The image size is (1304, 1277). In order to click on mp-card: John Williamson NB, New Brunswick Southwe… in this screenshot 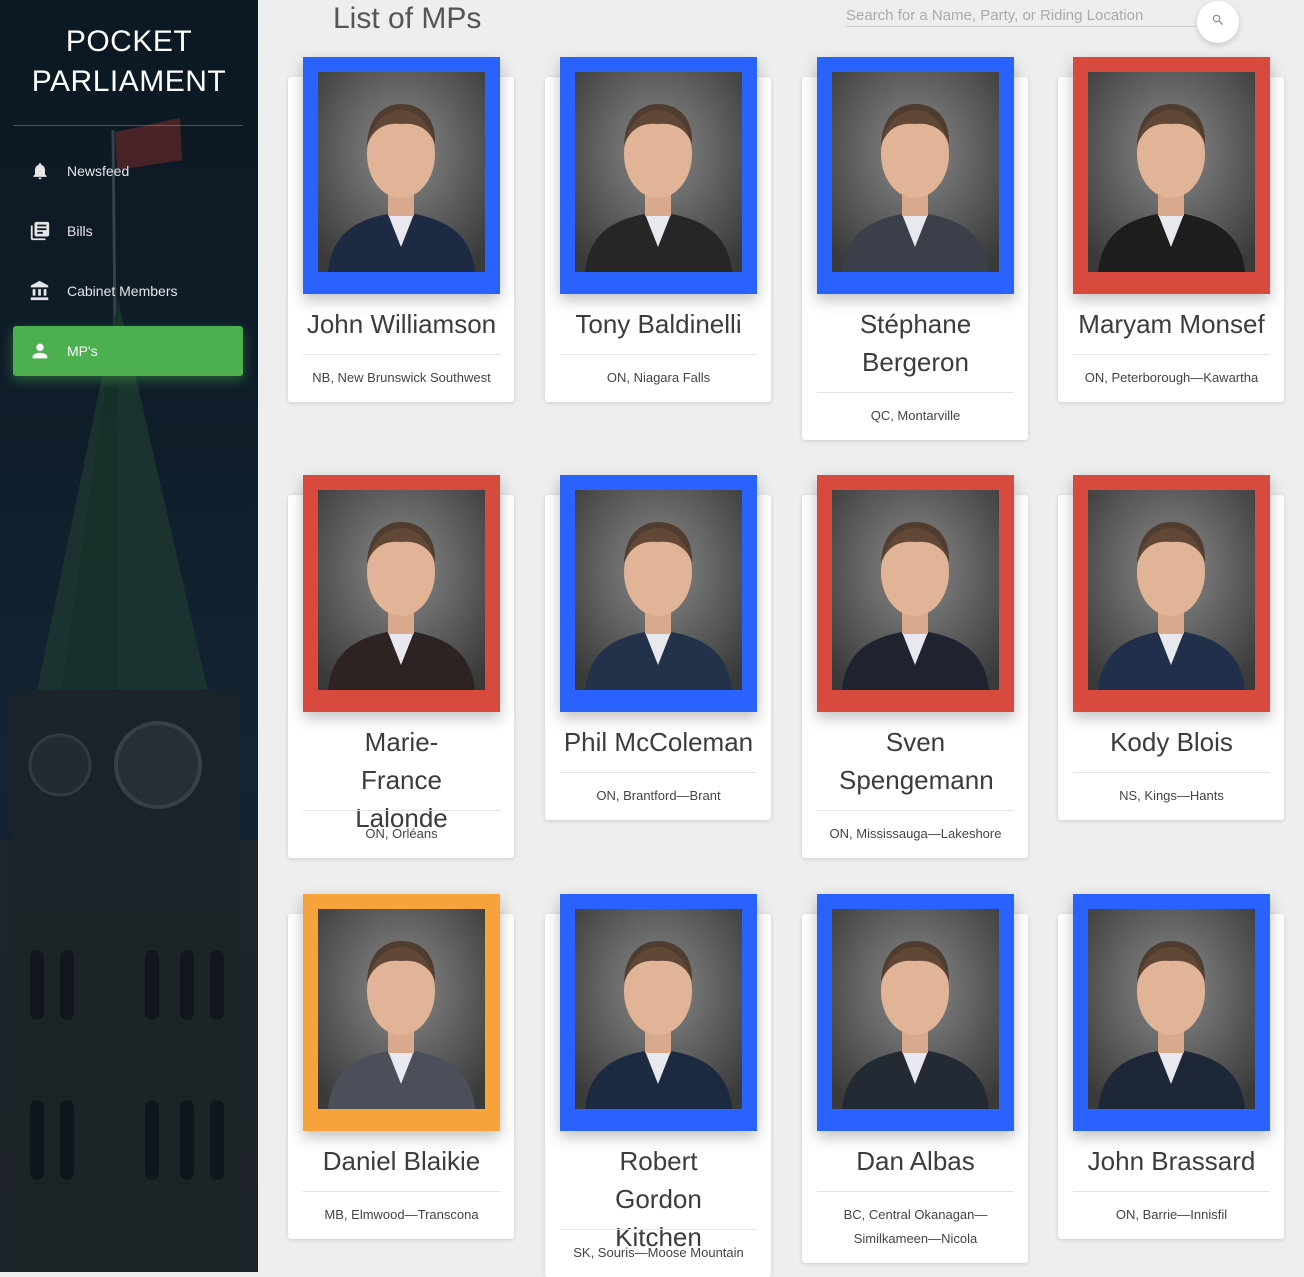, I will do `click(401, 229)`.